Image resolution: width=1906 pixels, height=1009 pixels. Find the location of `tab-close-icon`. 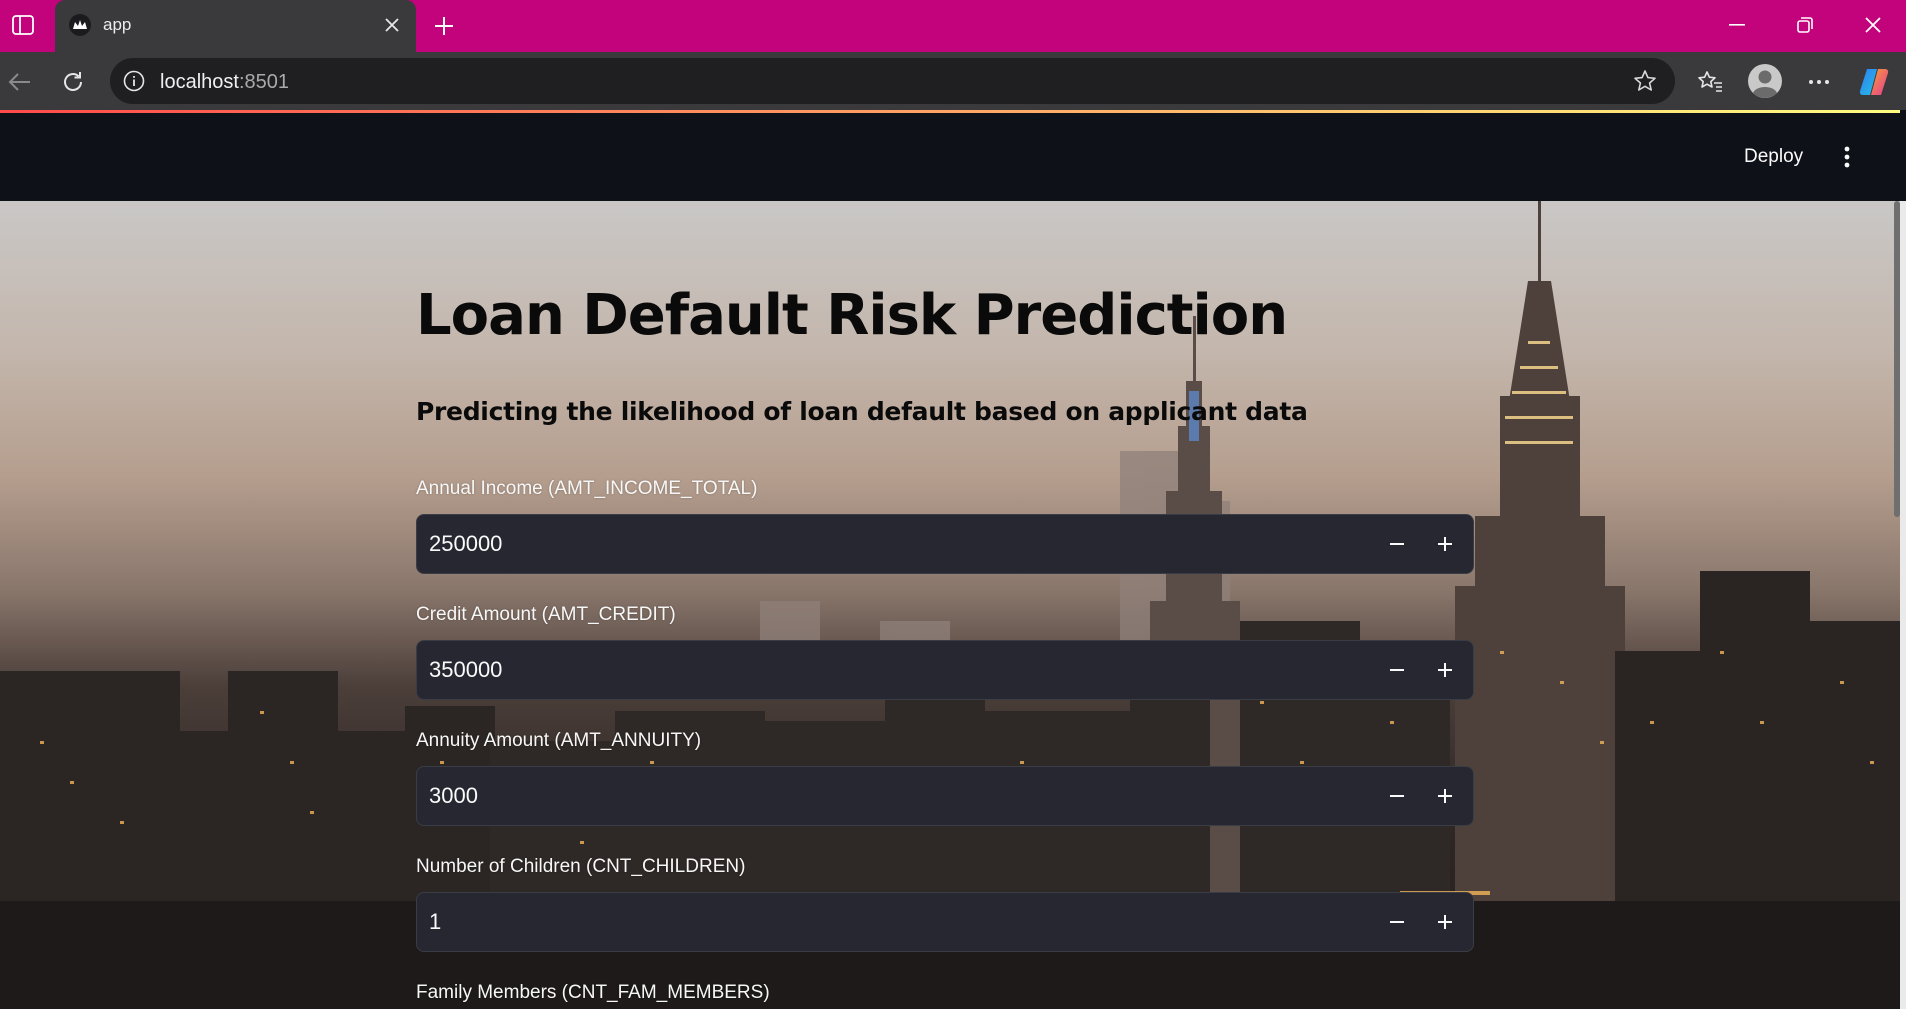

tab-close-icon is located at coordinates (392, 25).